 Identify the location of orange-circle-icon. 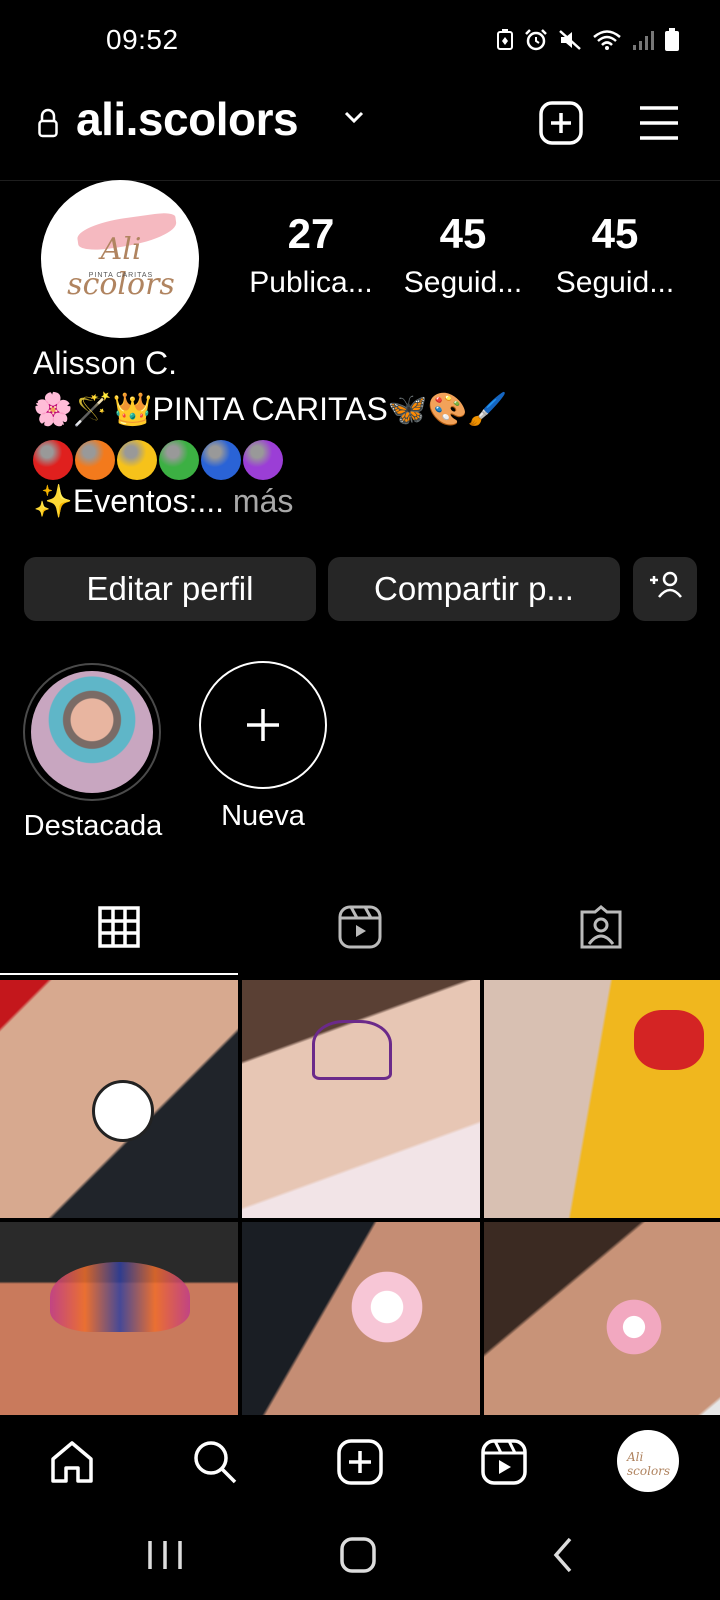
(95, 460).